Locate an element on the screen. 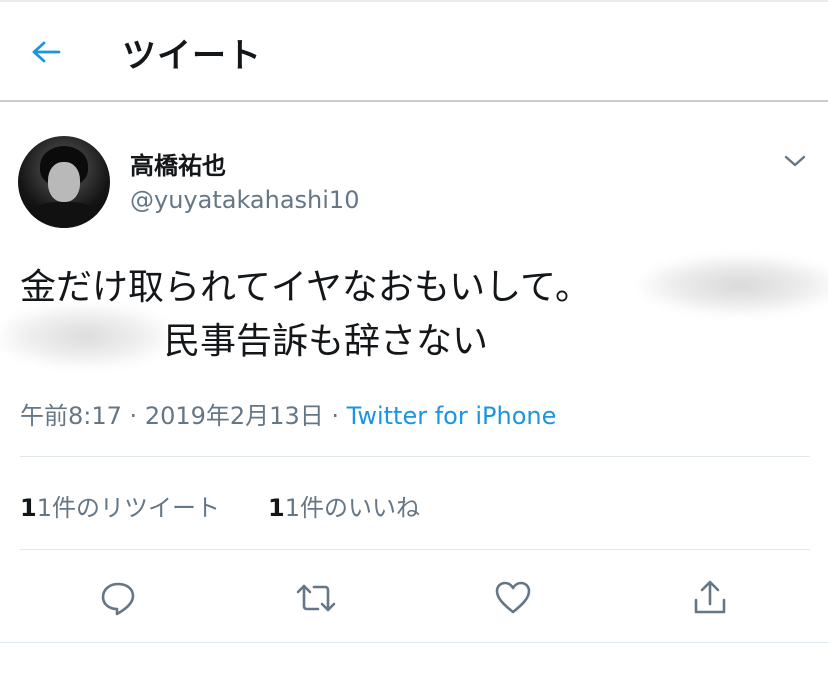  like-stat: 11件のいいね is located at coordinates (344, 505).